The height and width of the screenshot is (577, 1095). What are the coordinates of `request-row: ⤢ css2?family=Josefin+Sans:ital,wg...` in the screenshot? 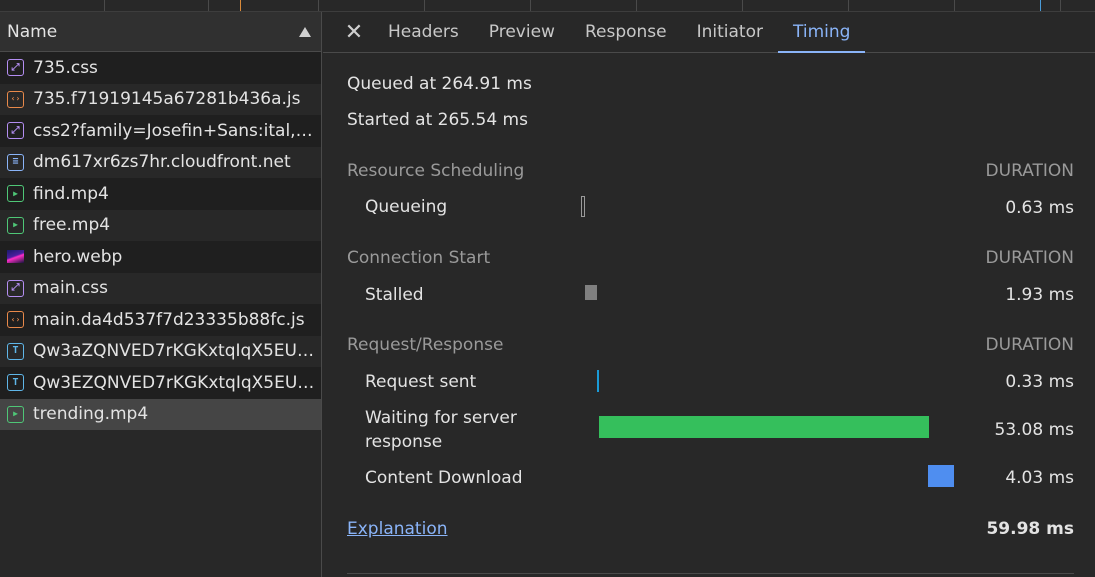 It's located at (160, 131).